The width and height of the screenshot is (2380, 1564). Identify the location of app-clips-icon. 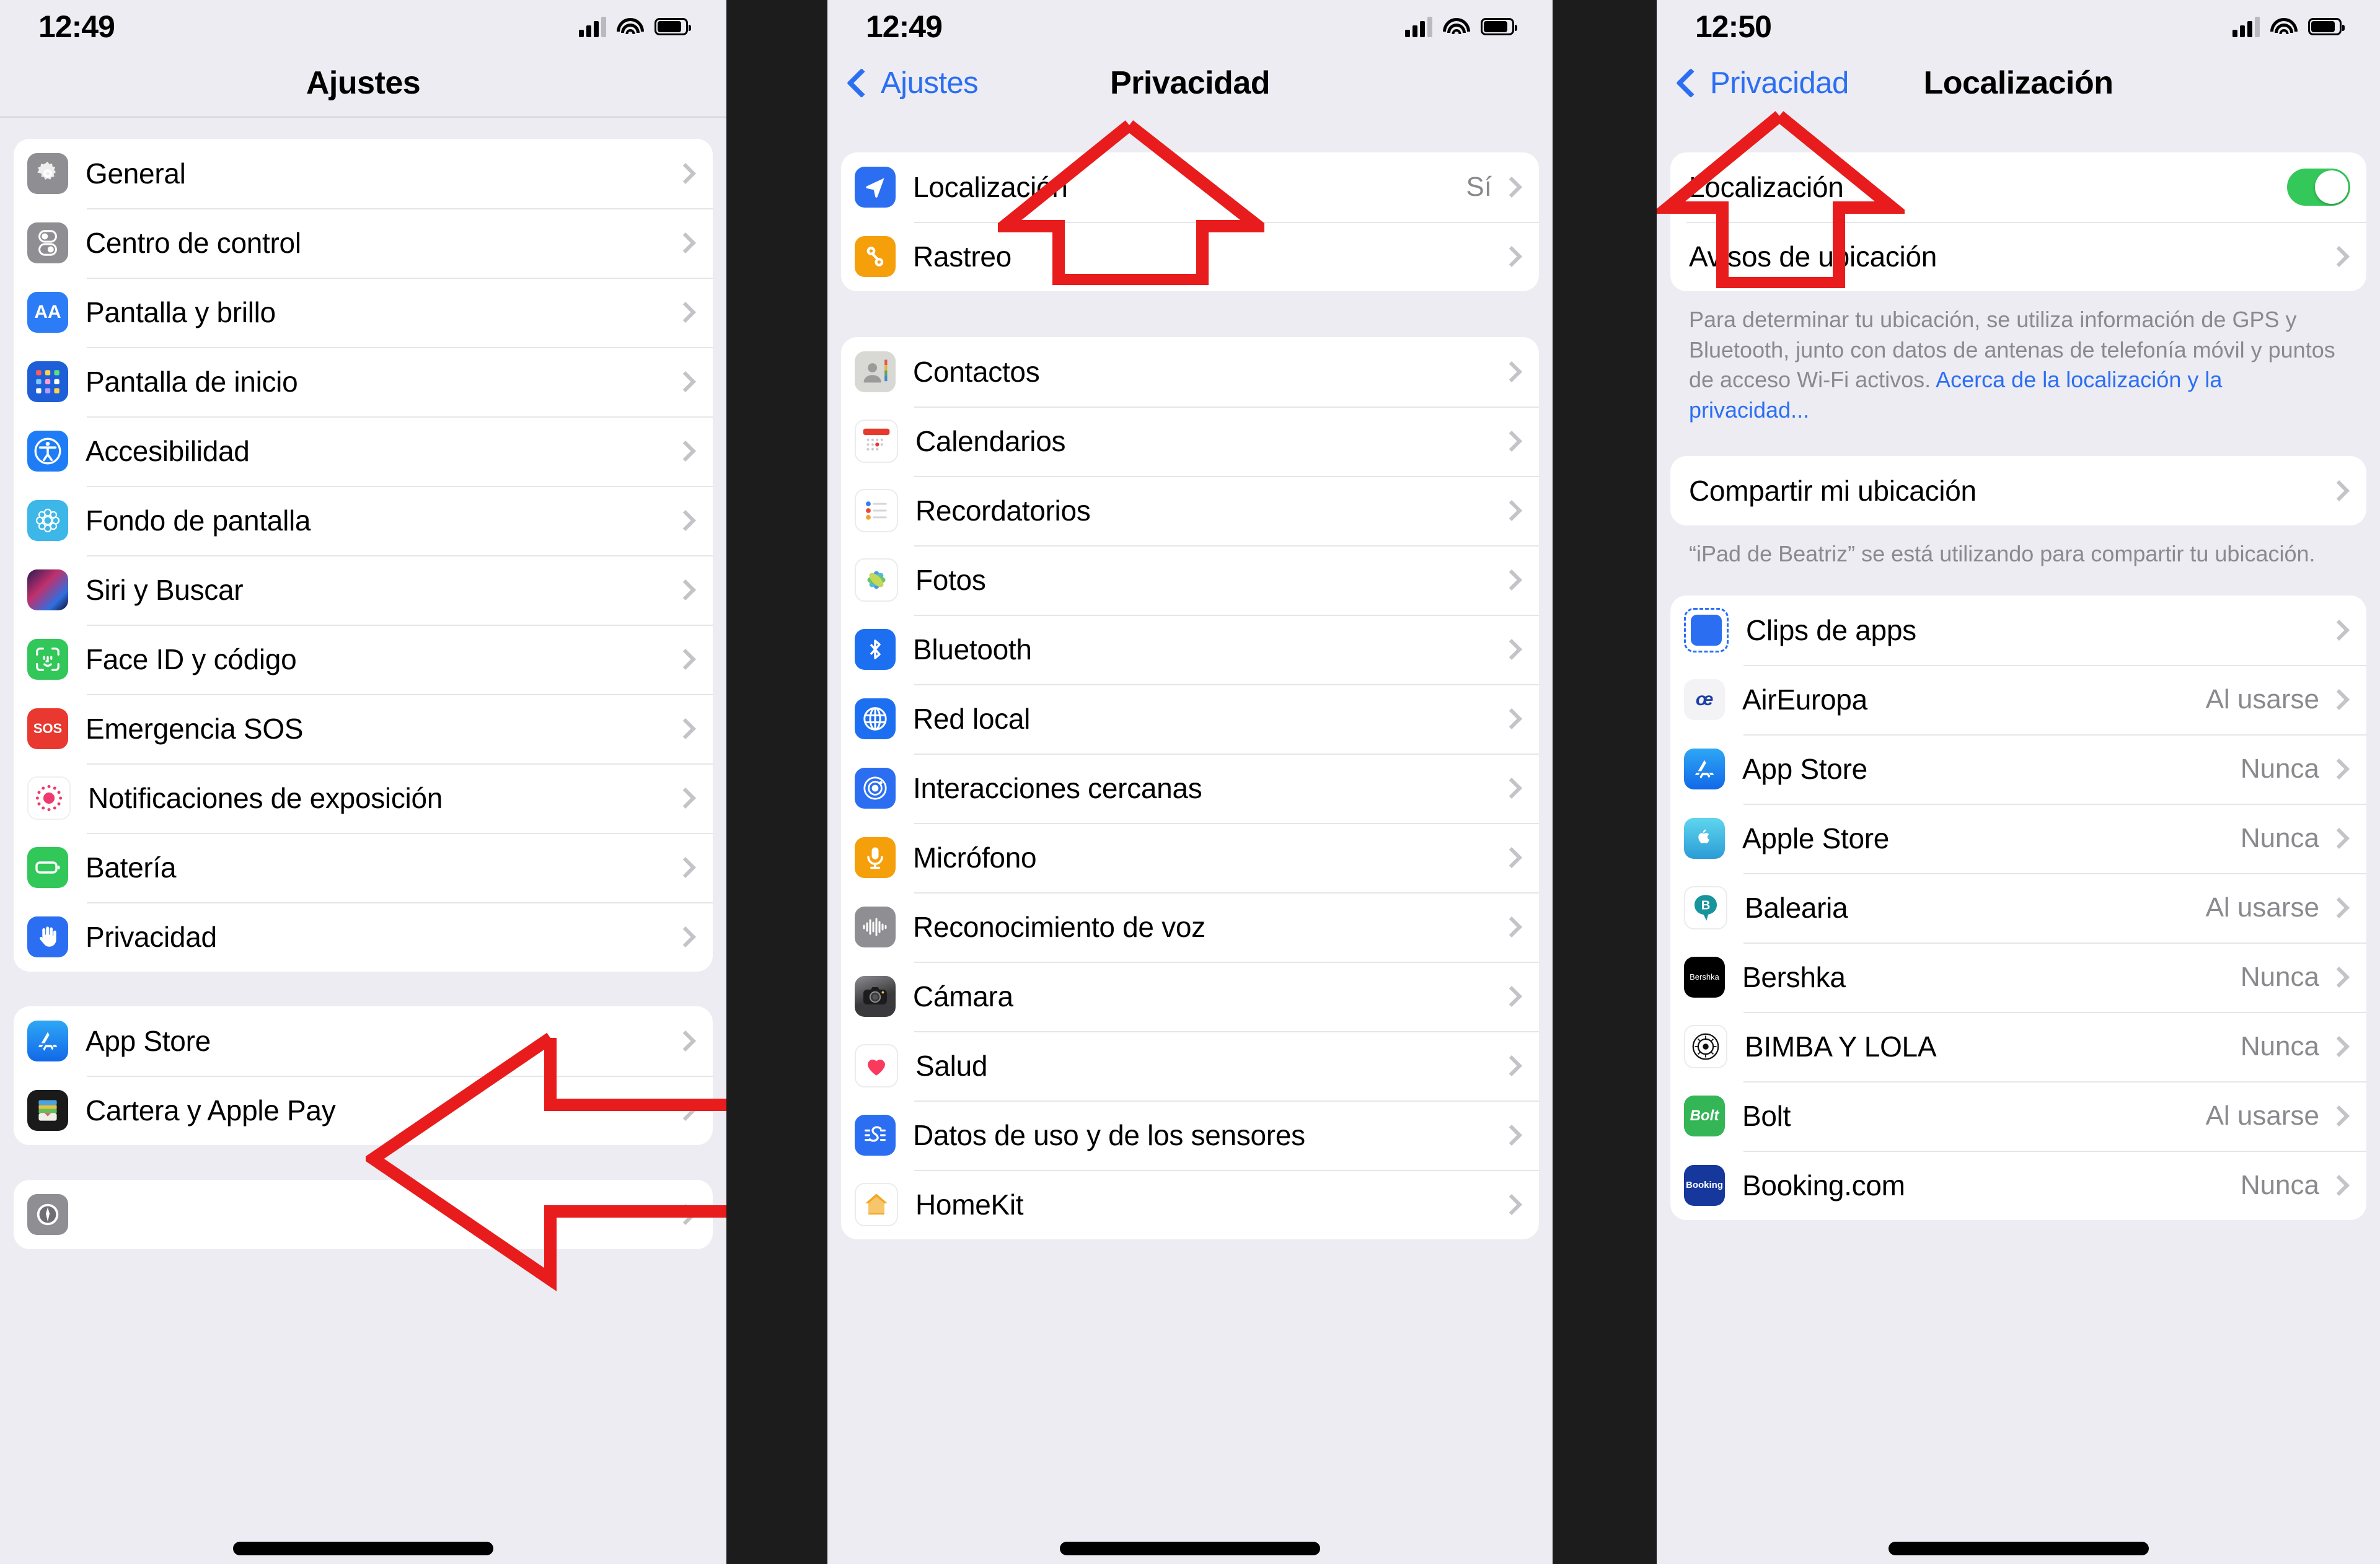
(1706, 629).